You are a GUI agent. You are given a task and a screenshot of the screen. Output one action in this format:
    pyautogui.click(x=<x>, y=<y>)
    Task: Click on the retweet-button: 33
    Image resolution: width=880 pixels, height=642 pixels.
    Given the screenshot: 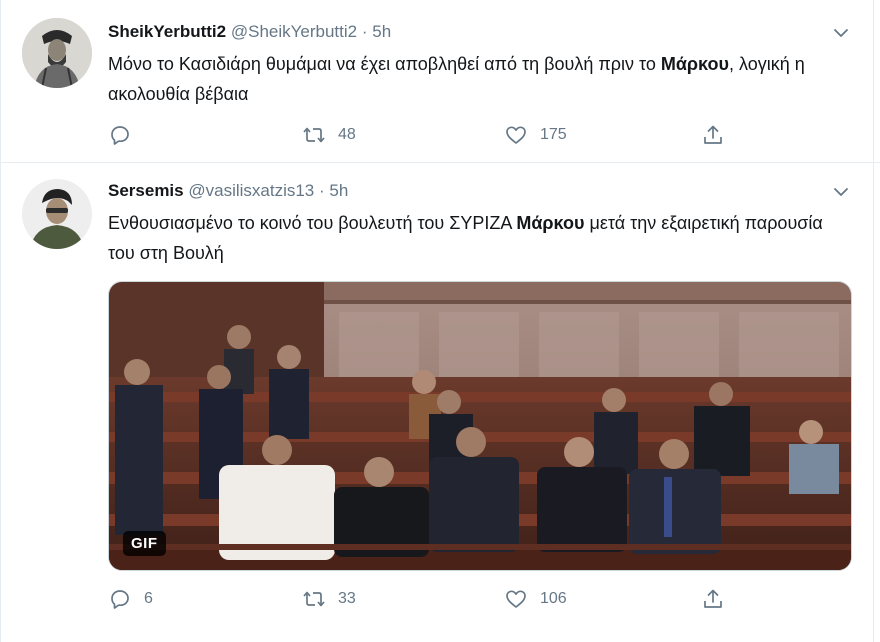 What is the action you would take?
    pyautogui.click(x=329, y=599)
    